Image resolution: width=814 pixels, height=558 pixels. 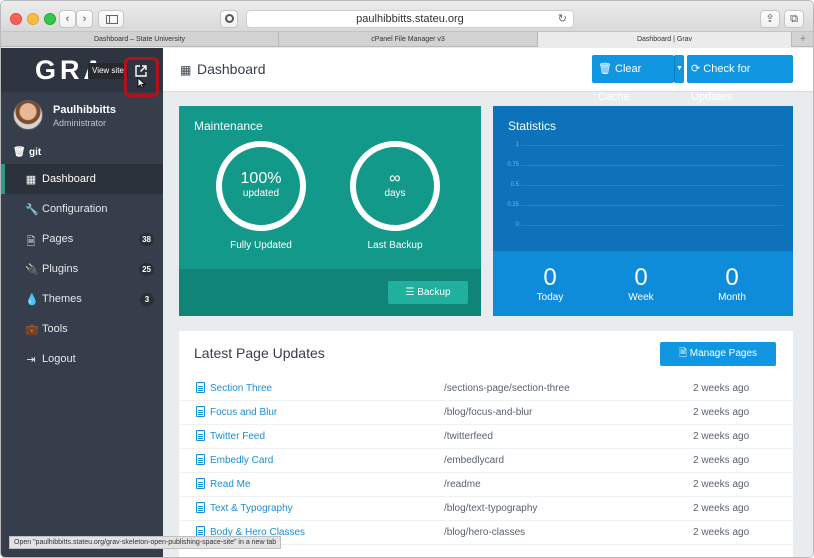 What do you see at coordinates (633, 79) in the screenshot?
I see `clear-cache-button: 🗑 Clear Cache` at bounding box center [633, 79].